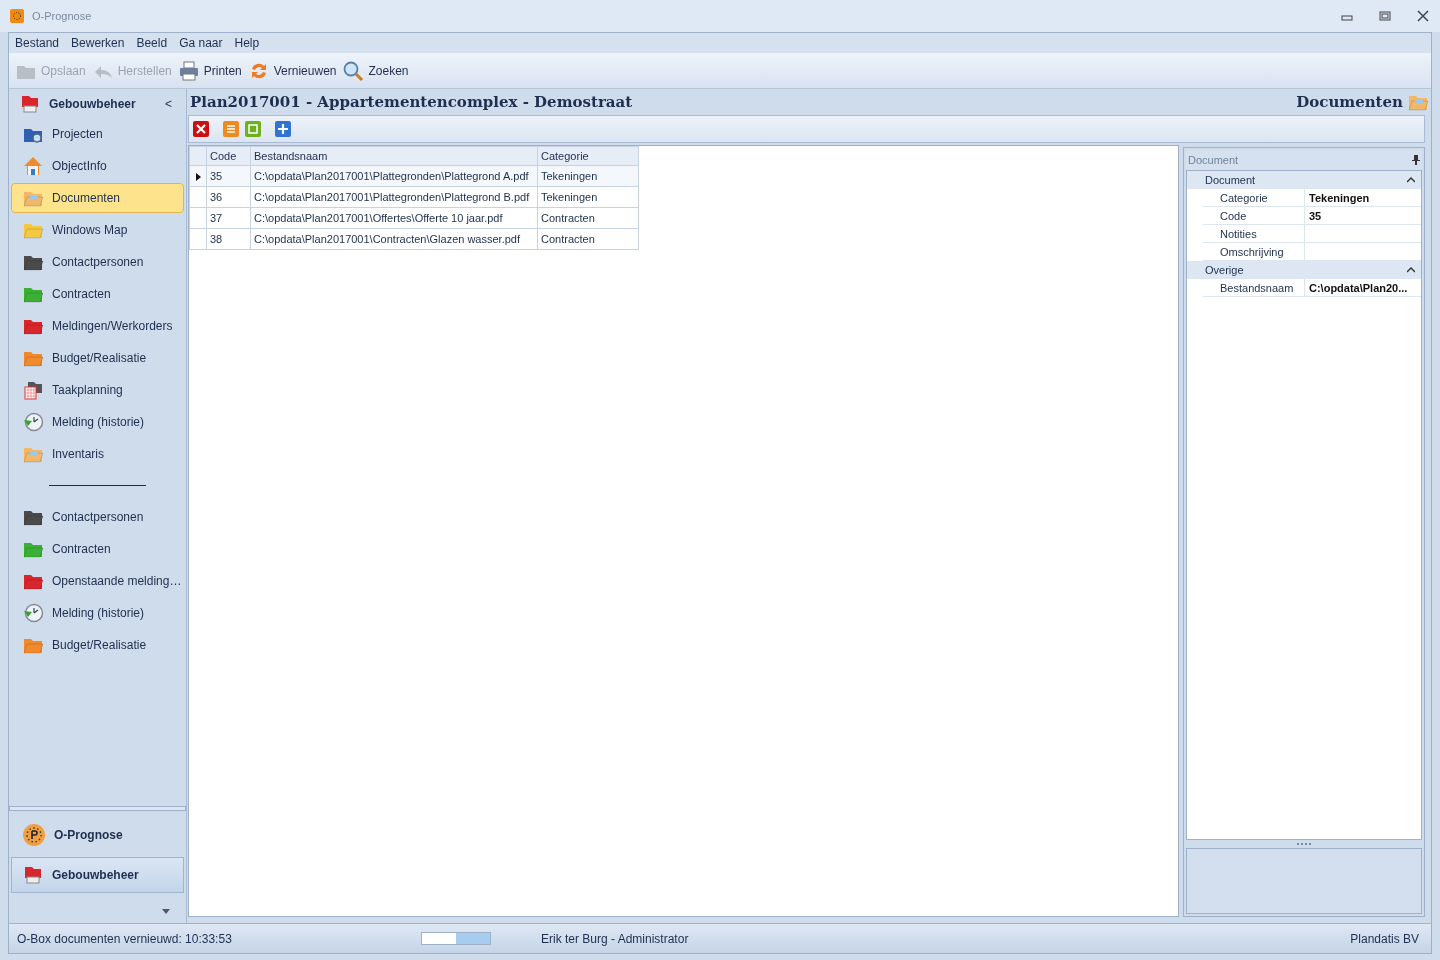 This screenshot has width=1440, height=960. I want to click on toolbar-button: Printen, so click(209, 70).